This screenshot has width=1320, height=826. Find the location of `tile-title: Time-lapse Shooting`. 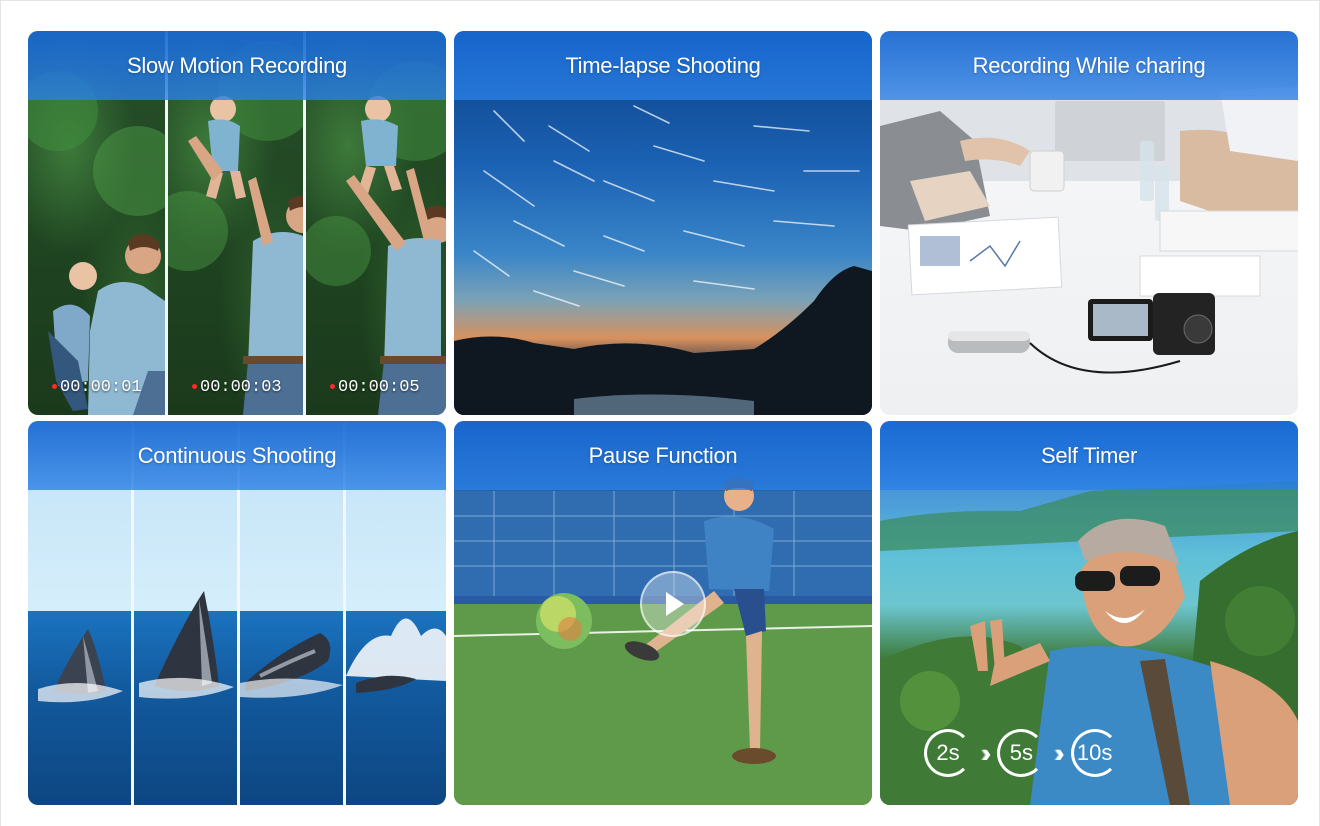

tile-title: Time-lapse Shooting is located at coordinates (663, 65).